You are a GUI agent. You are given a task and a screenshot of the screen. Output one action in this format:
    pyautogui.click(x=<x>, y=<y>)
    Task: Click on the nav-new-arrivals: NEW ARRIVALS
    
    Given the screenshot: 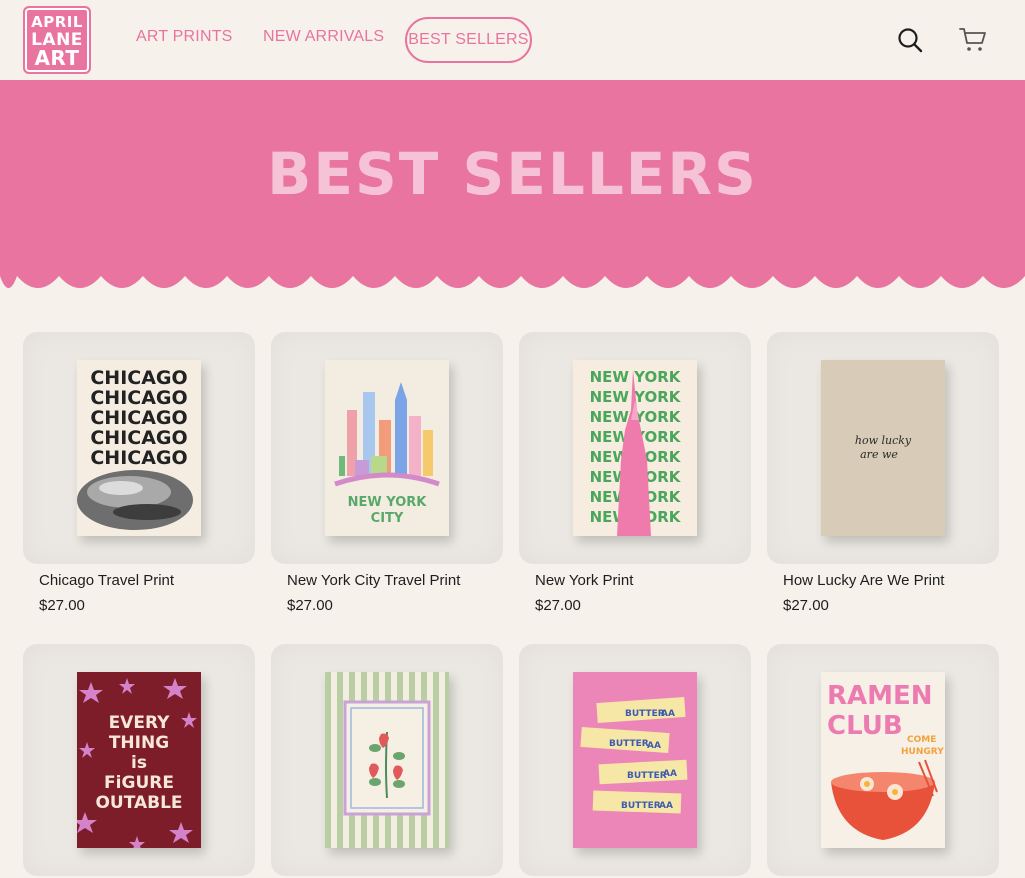 What is the action you would take?
    pyautogui.click(x=323, y=37)
    